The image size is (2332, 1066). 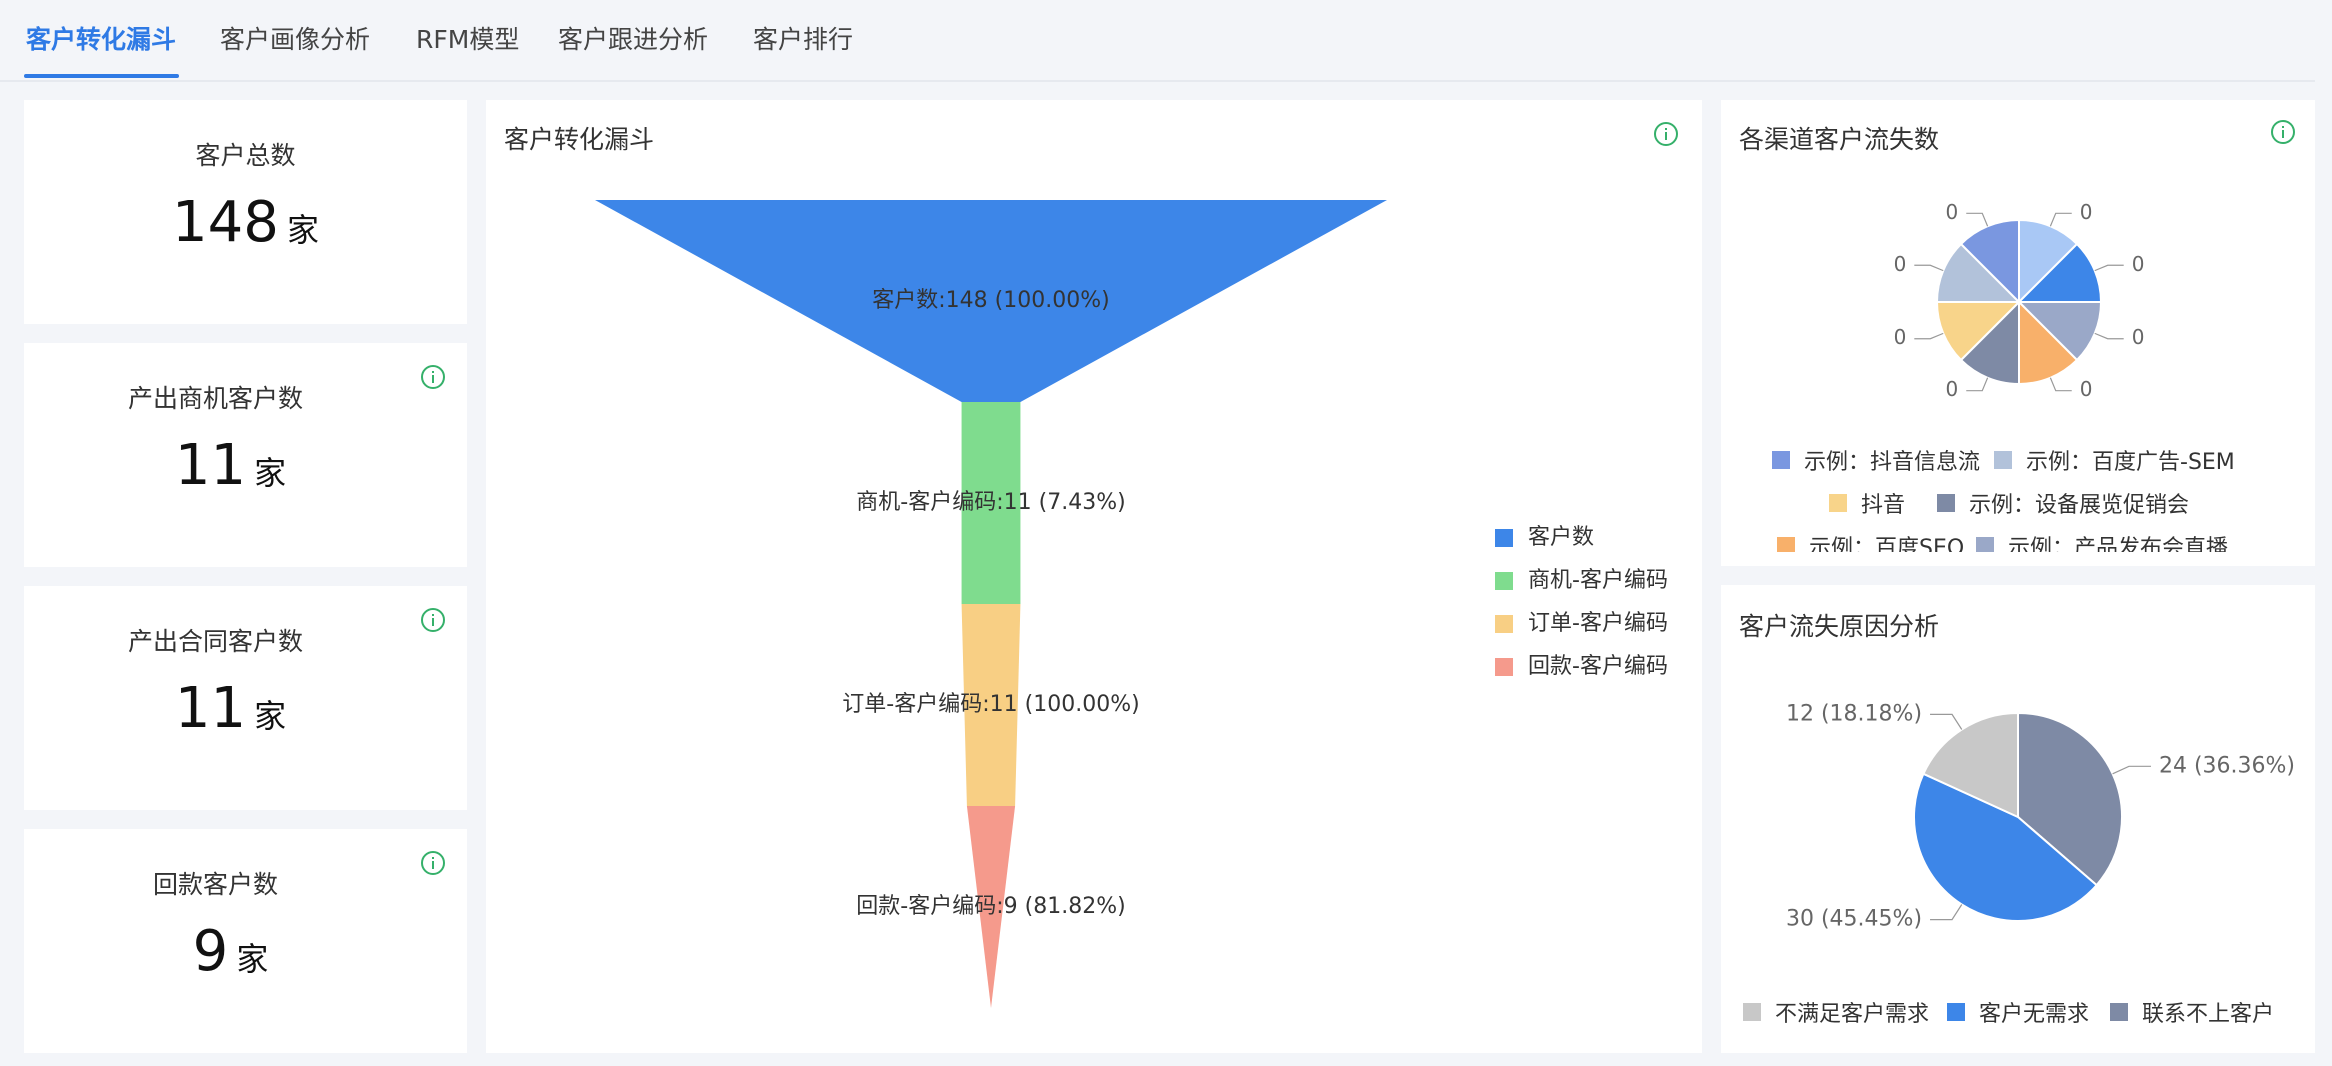 I want to click on legend-label: 回款-客户编码, so click(x=1598, y=666).